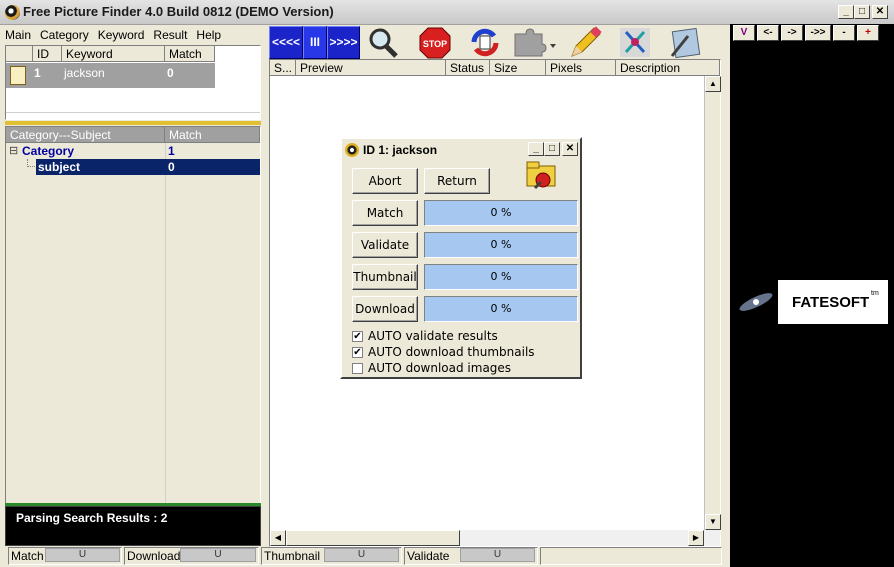 The width and height of the screenshot is (894, 567). What do you see at coordinates (875, 293) in the screenshot?
I see `brand-trademark: tm` at bounding box center [875, 293].